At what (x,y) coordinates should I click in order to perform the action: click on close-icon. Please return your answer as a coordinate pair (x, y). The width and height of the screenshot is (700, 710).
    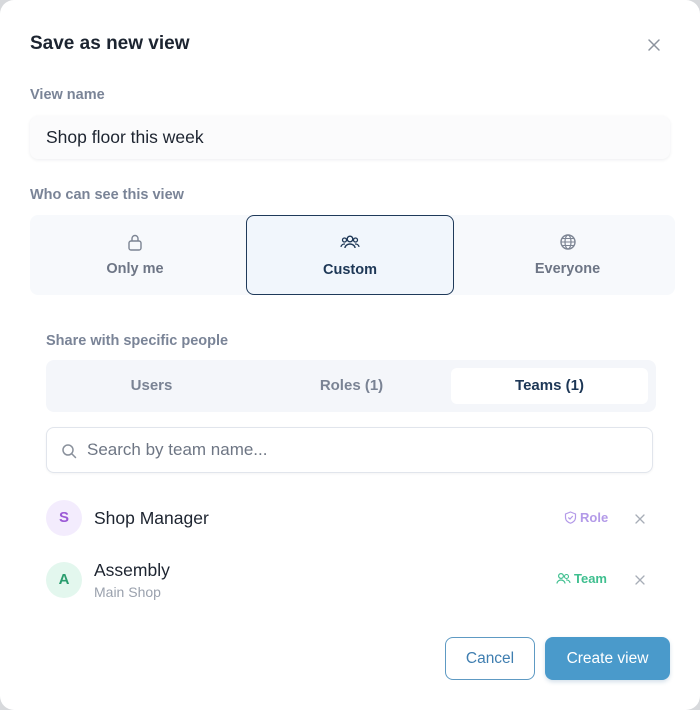
    Looking at the image, I should click on (654, 45).